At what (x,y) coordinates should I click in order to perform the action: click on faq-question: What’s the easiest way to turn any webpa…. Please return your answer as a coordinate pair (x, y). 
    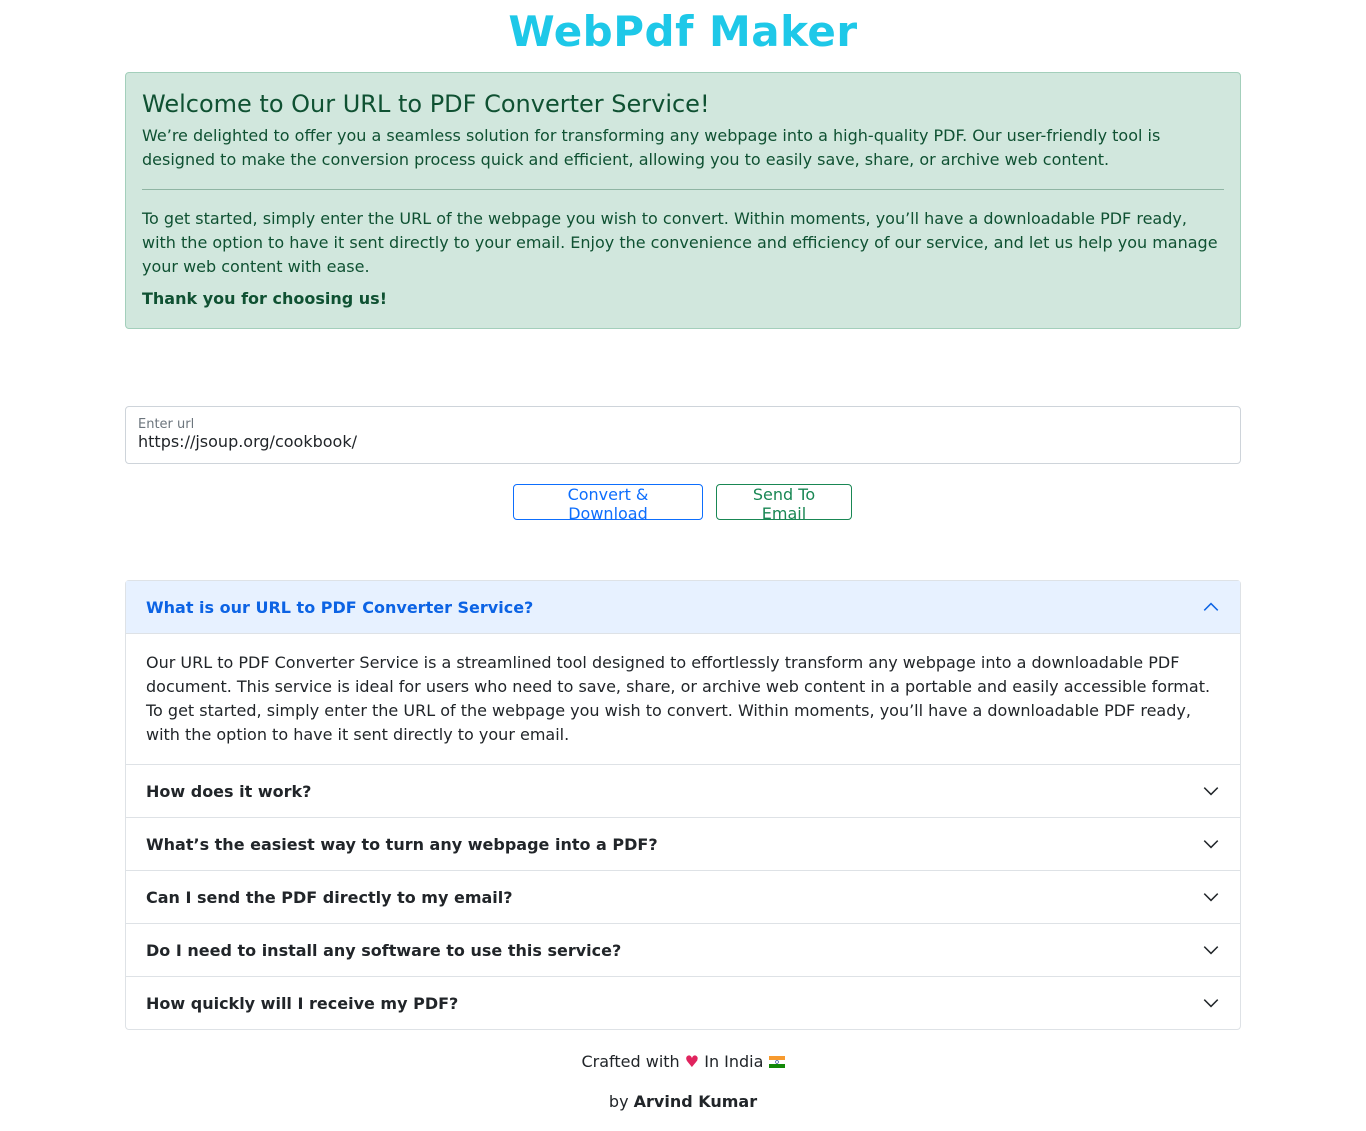
    Looking at the image, I should click on (402, 844).